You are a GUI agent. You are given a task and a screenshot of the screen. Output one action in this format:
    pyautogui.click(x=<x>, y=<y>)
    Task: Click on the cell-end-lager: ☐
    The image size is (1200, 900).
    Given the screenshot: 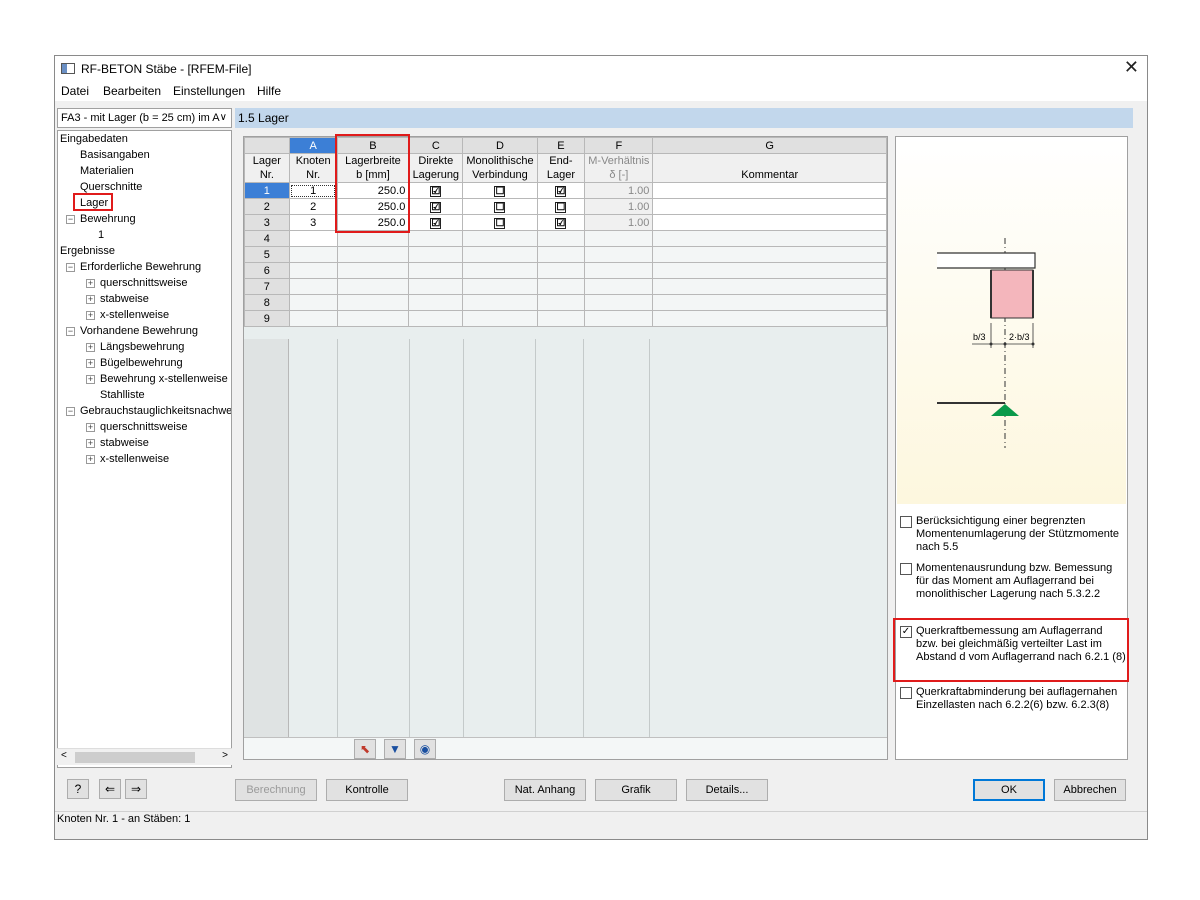 What is the action you would take?
    pyautogui.click(x=561, y=206)
    